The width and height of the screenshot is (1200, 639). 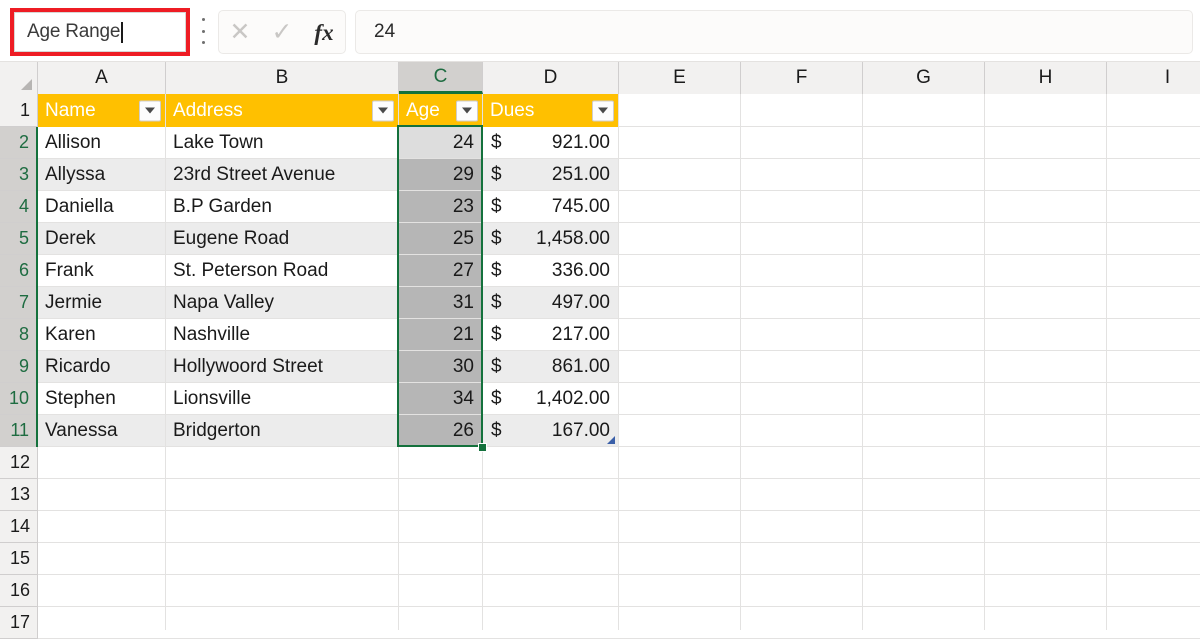 What do you see at coordinates (282, 78) in the screenshot?
I see `column-header-b: B` at bounding box center [282, 78].